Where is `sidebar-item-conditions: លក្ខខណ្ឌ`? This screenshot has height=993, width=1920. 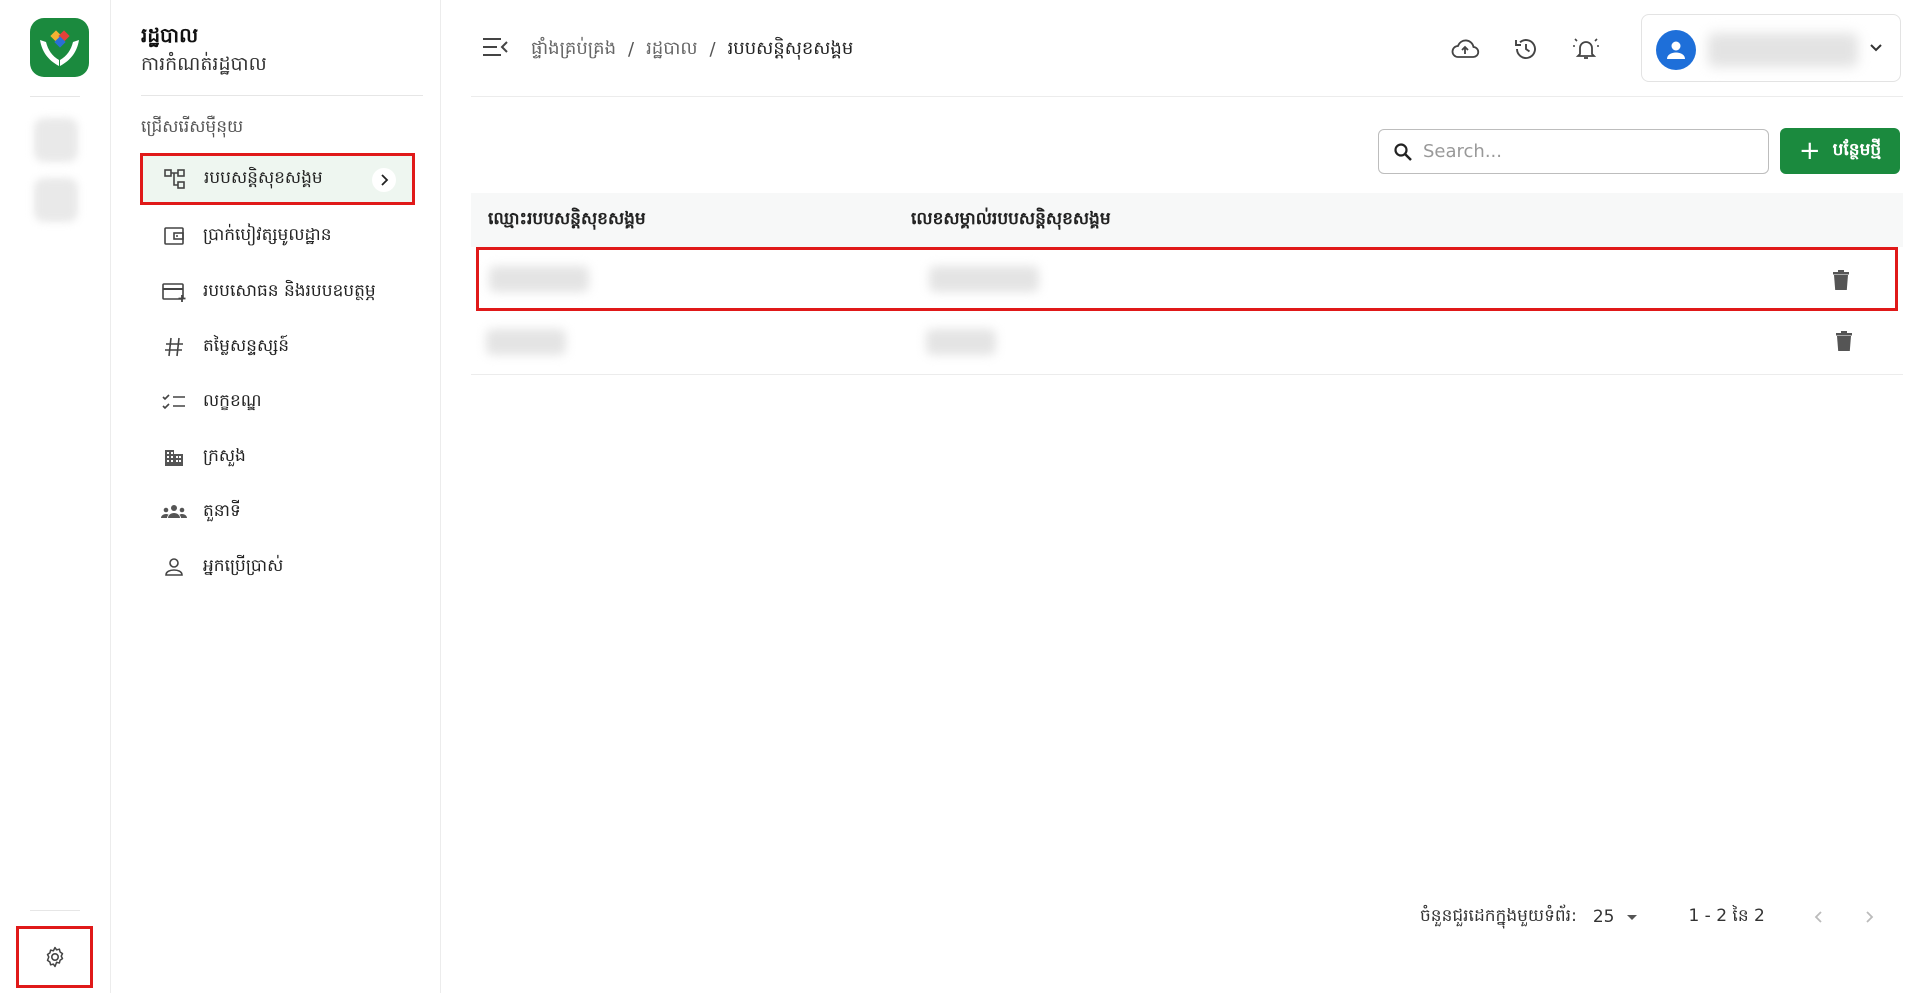 sidebar-item-conditions: លក្ខខណ្ឌ is located at coordinates (277, 402).